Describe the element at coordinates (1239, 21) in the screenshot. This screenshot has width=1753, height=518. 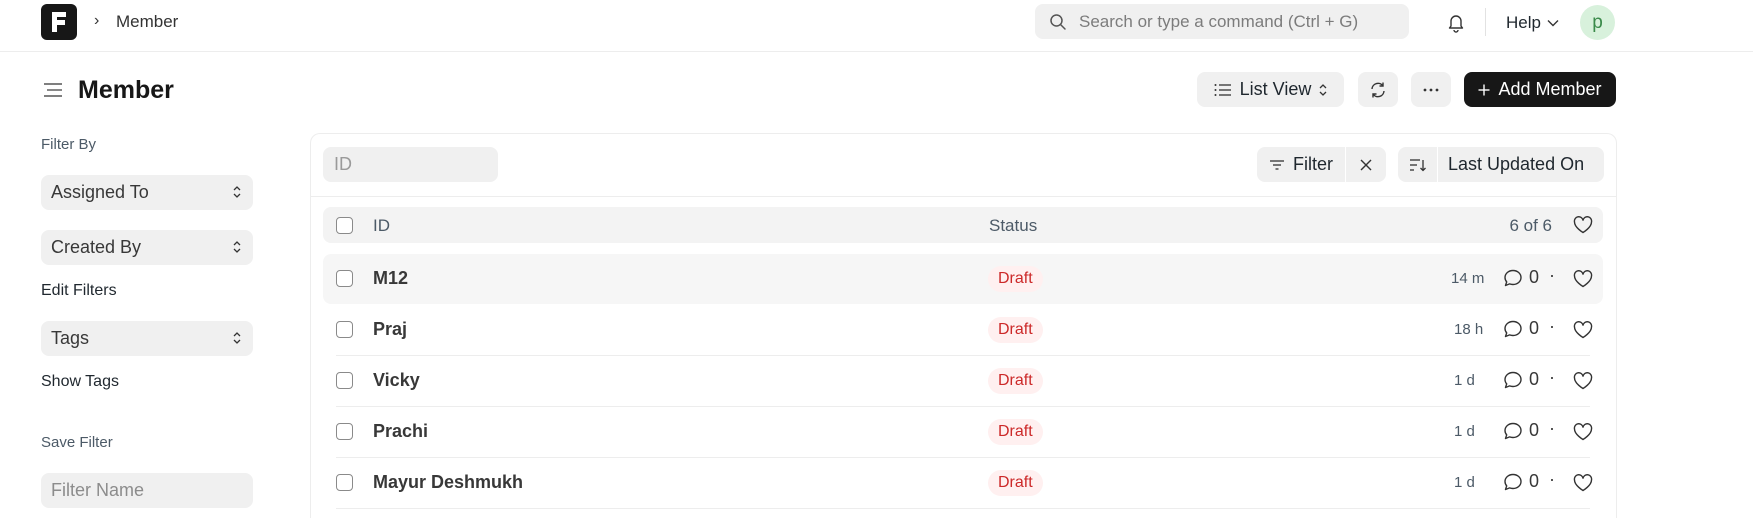
I see `search-input` at that location.